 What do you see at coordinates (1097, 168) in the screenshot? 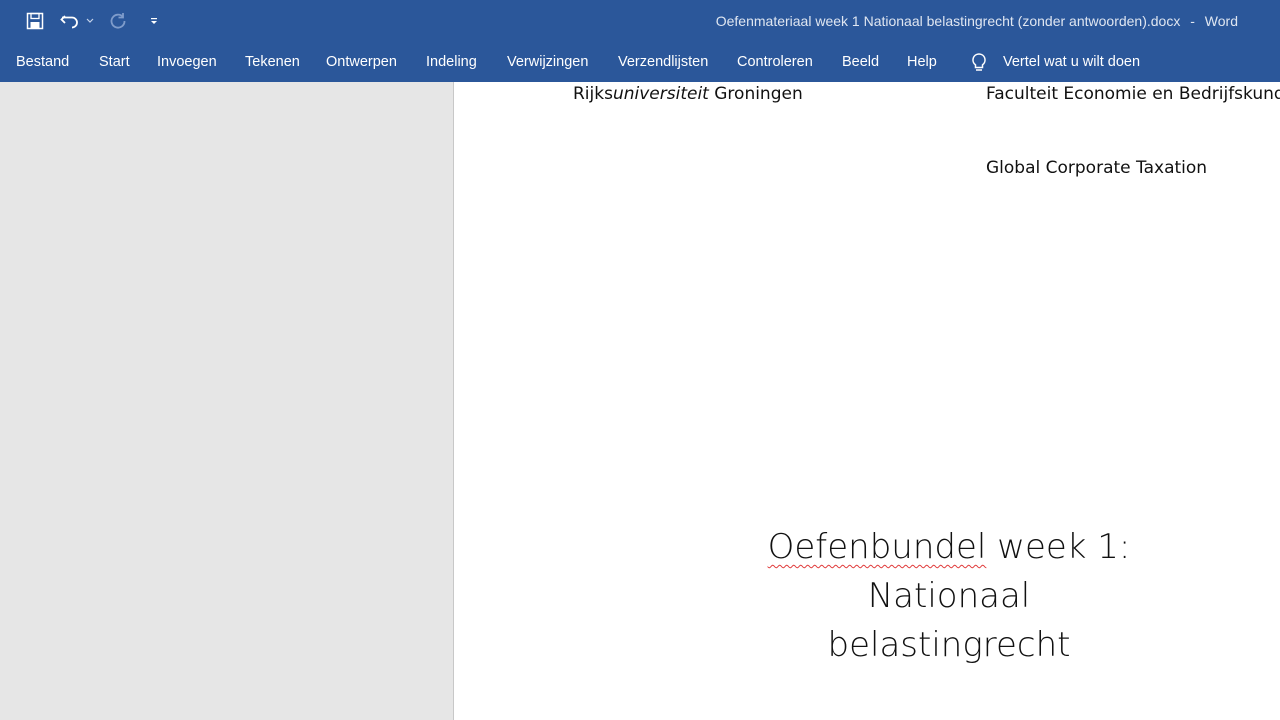
I see `course-name: Global Corporate Taxation` at bounding box center [1097, 168].